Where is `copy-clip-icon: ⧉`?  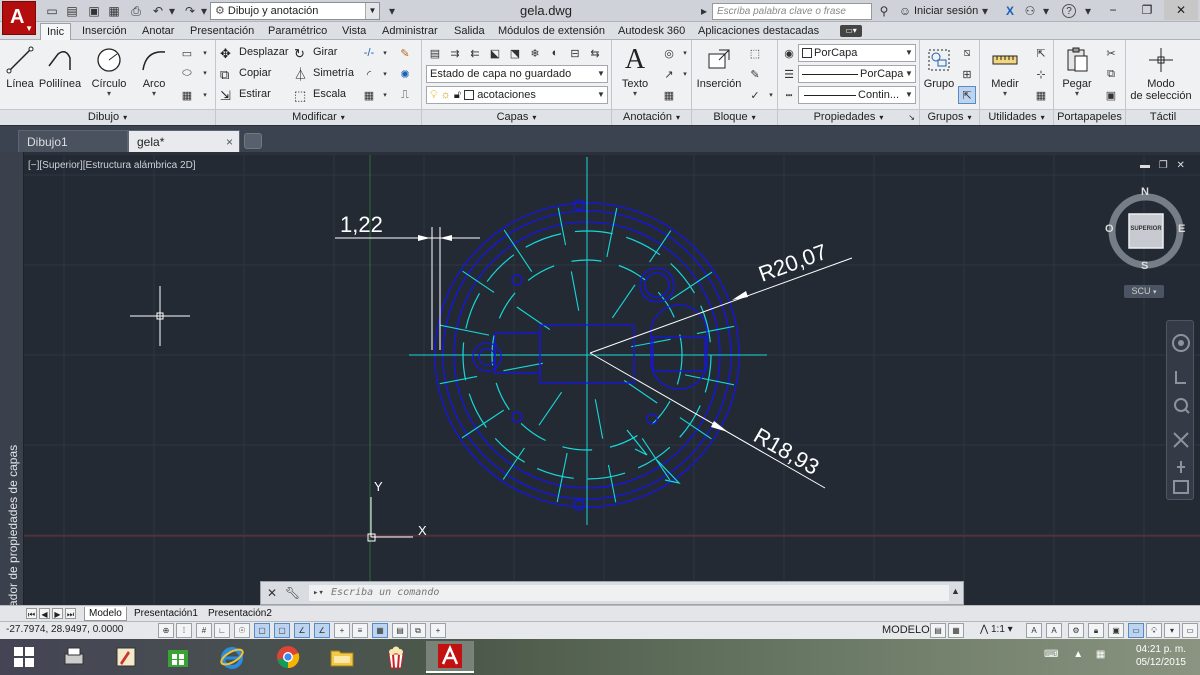
copy-clip-icon: ⧉ is located at coordinates (1111, 74).